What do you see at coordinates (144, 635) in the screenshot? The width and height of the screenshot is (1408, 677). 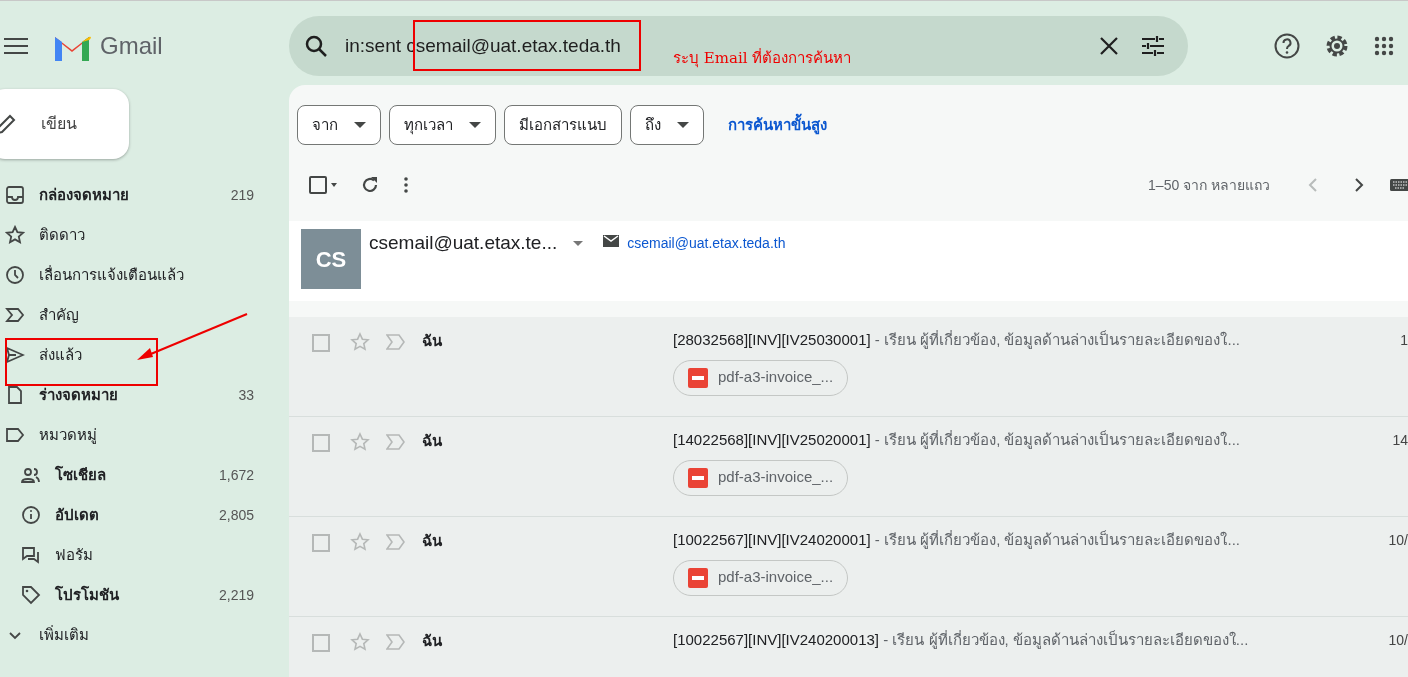 I see `sidebar-item: เพิ่มเติม` at bounding box center [144, 635].